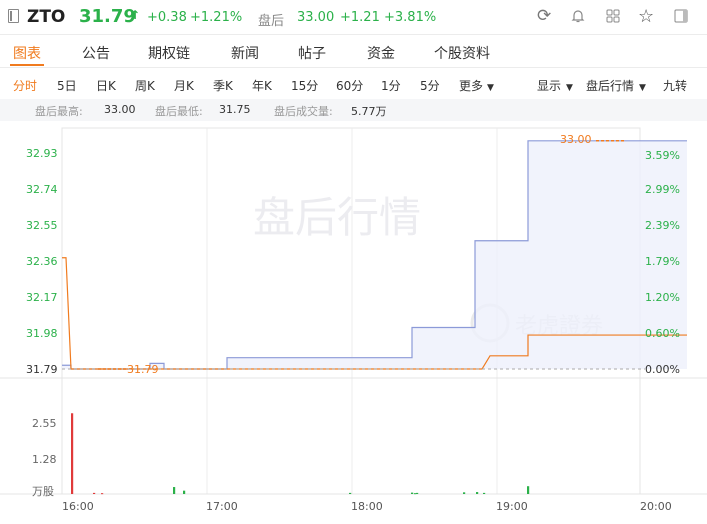 The image size is (707, 524). Describe the element at coordinates (235, 109) in the screenshot. I see `ah-low-value: 31.75` at that location.